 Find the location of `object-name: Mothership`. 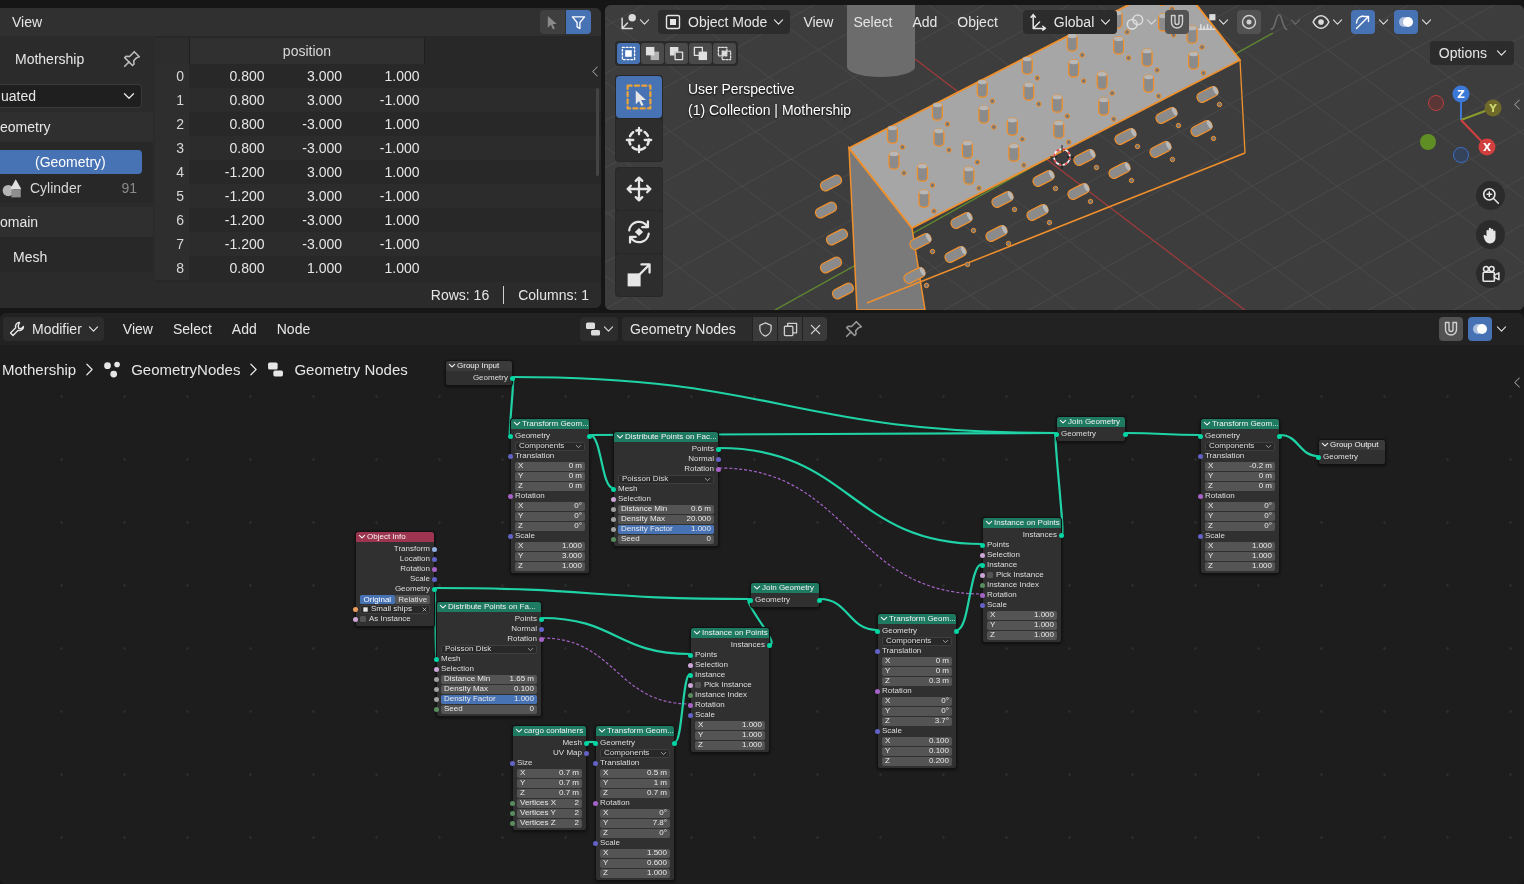

object-name: Mothership is located at coordinates (50, 59).